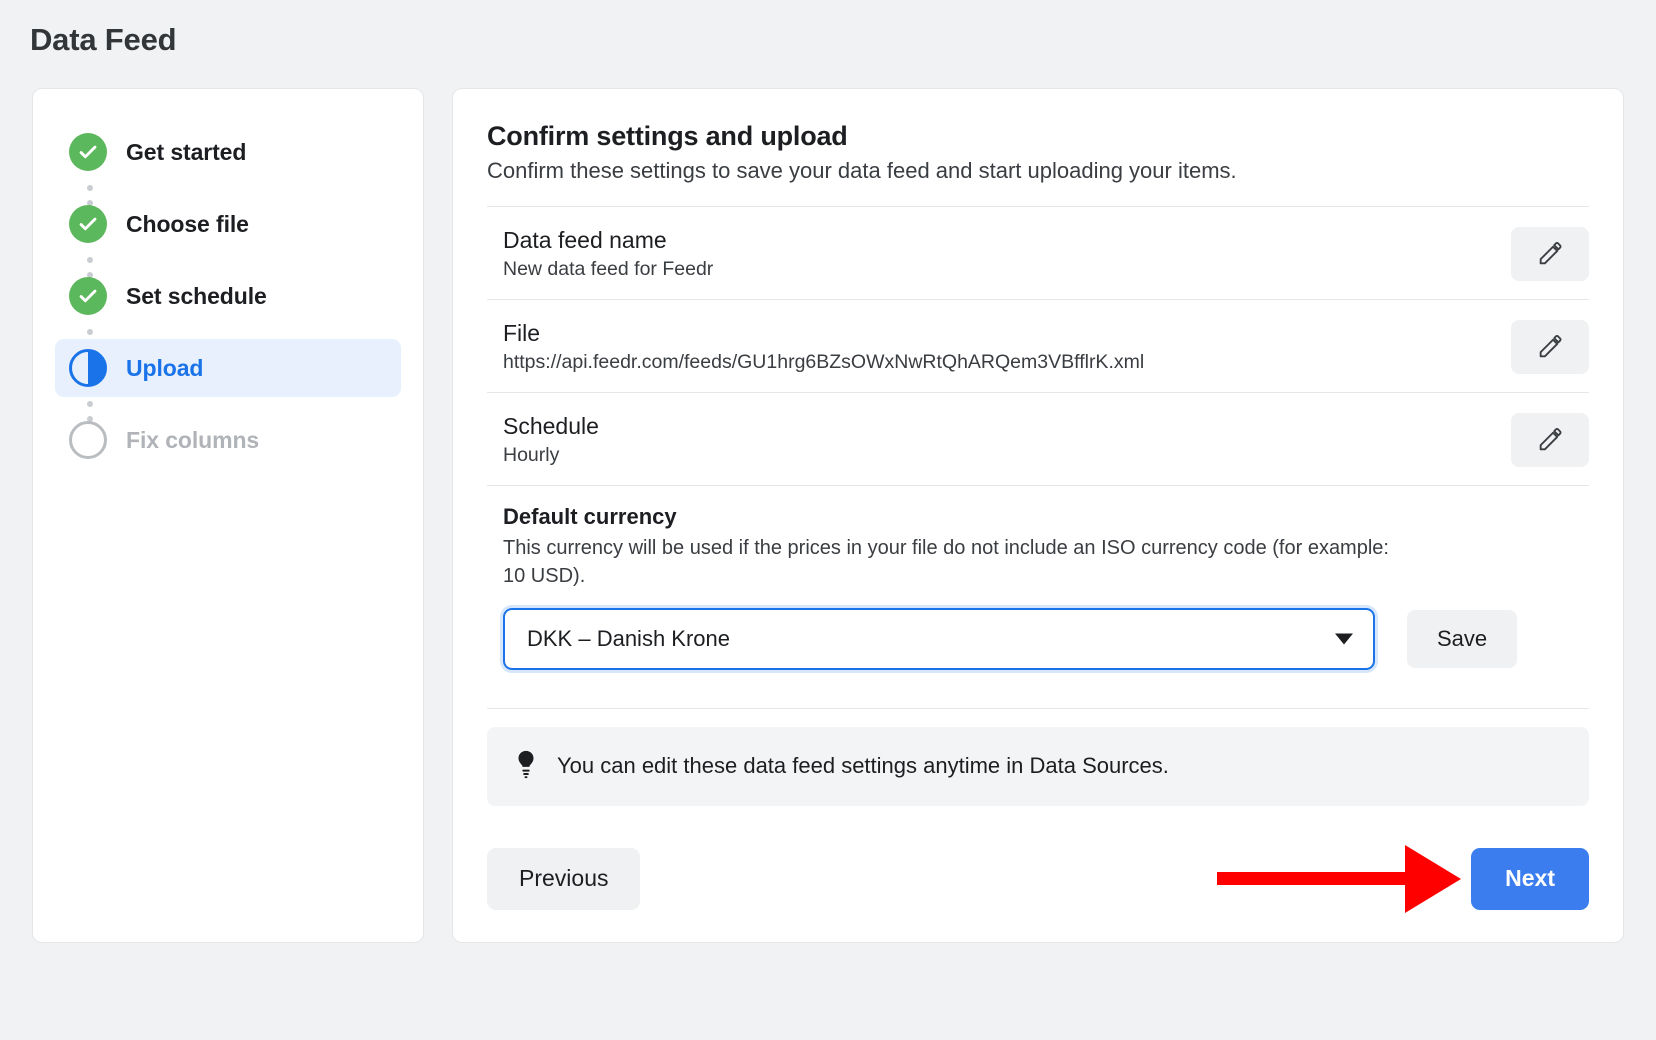 Image resolution: width=1656 pixels, height=1040 pixels. I want to click on edit-data-feed-name-button, so click(1550, 254).